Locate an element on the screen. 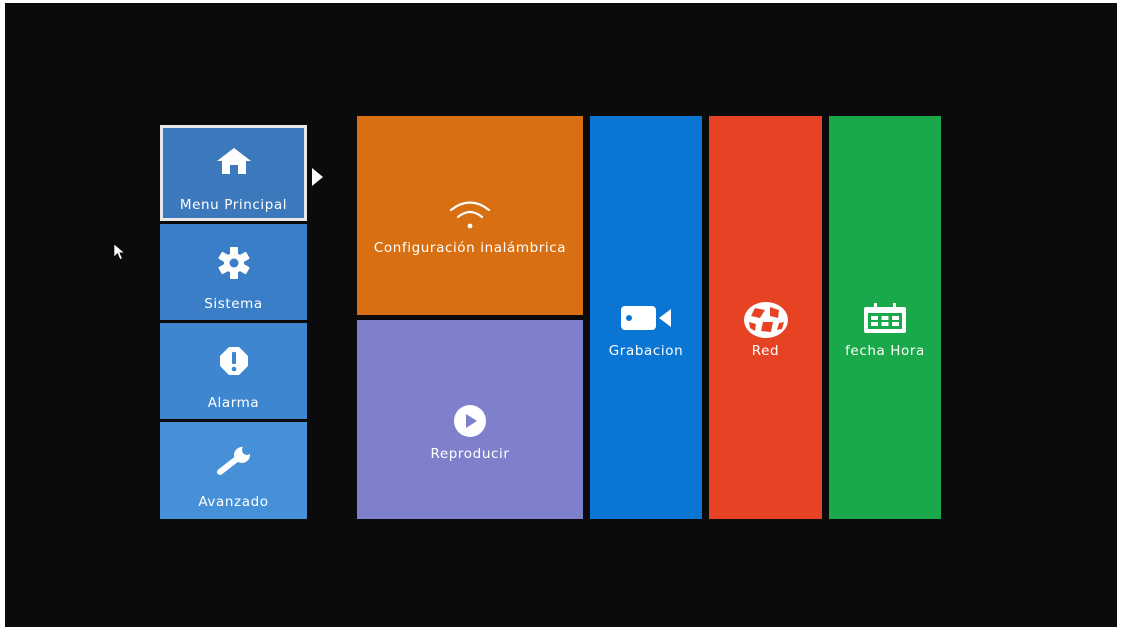  tile-configuracion-inalambrica: Configuración inalámbrica is located at coordinates (470, 215).